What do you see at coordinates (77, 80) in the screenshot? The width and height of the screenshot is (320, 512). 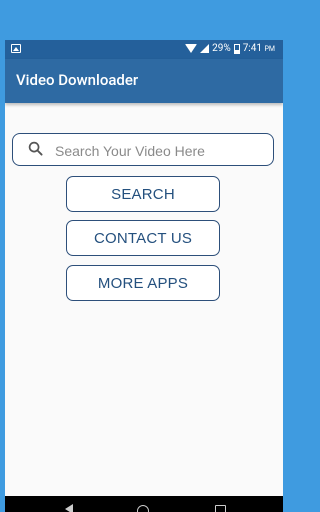 I see `app-title: Video Downloader` at bounding box center [77, 80].